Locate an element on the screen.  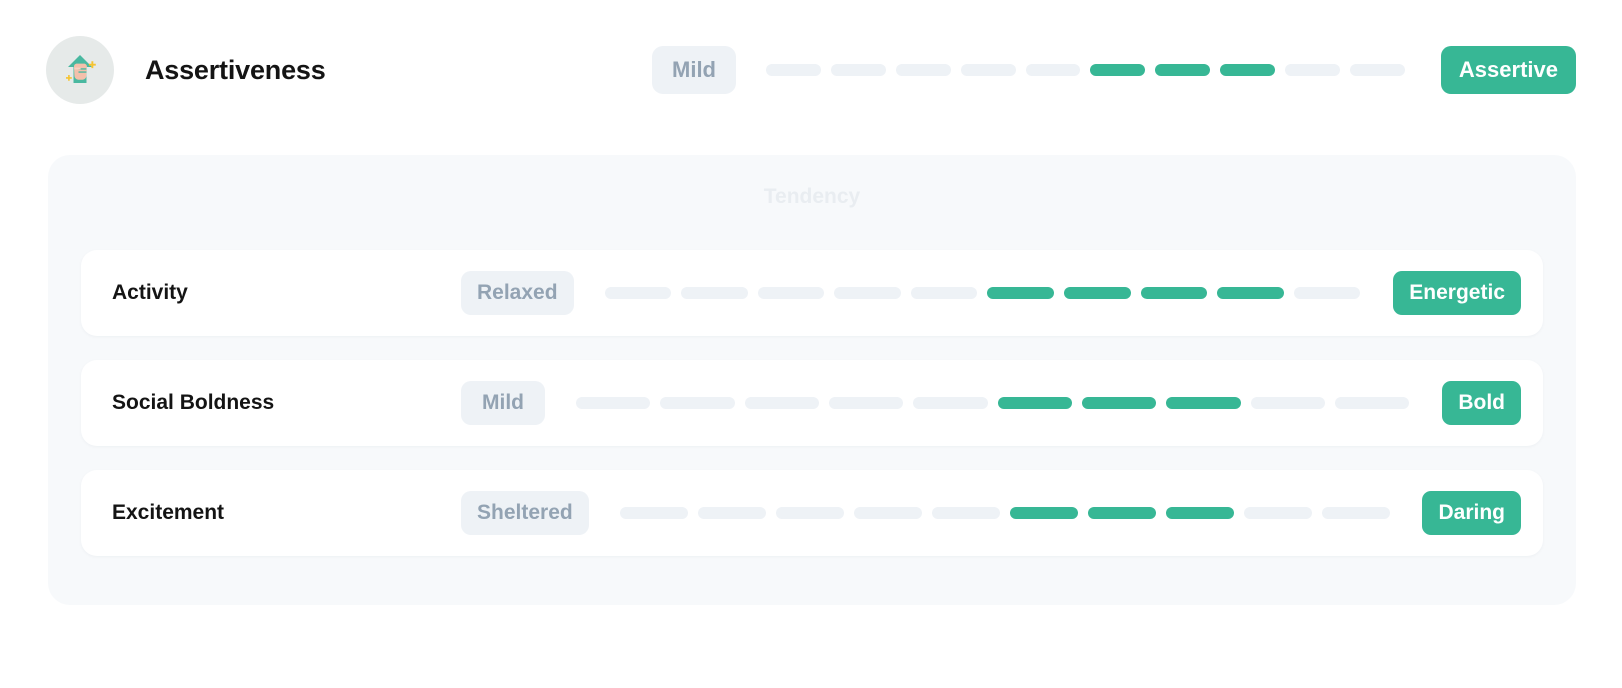
trait-row: Social Boldness Mild Bold is located at coordinates (812, 403).